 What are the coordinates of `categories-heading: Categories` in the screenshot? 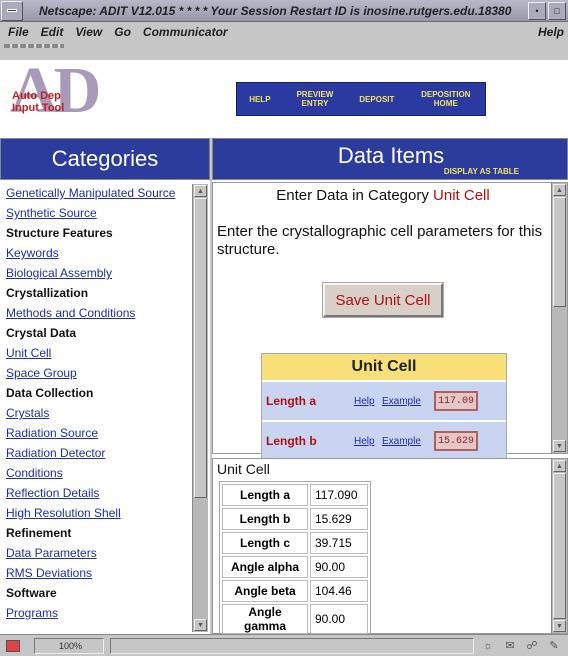 It's located at (105, 159).